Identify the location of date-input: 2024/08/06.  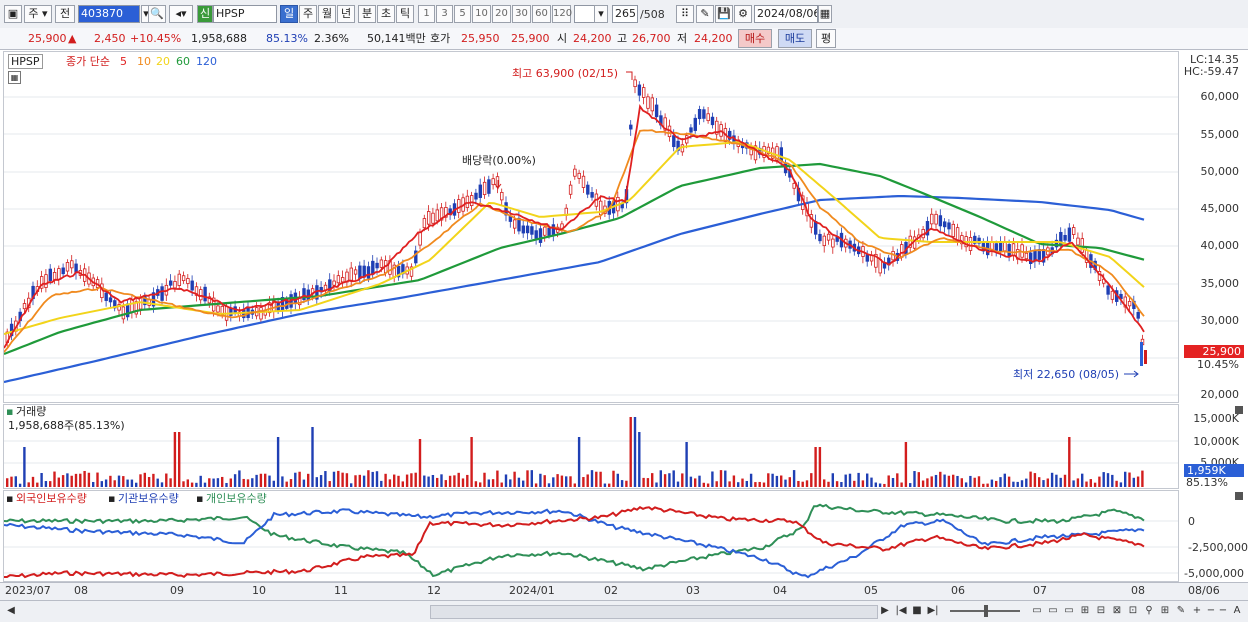
(786, 14).